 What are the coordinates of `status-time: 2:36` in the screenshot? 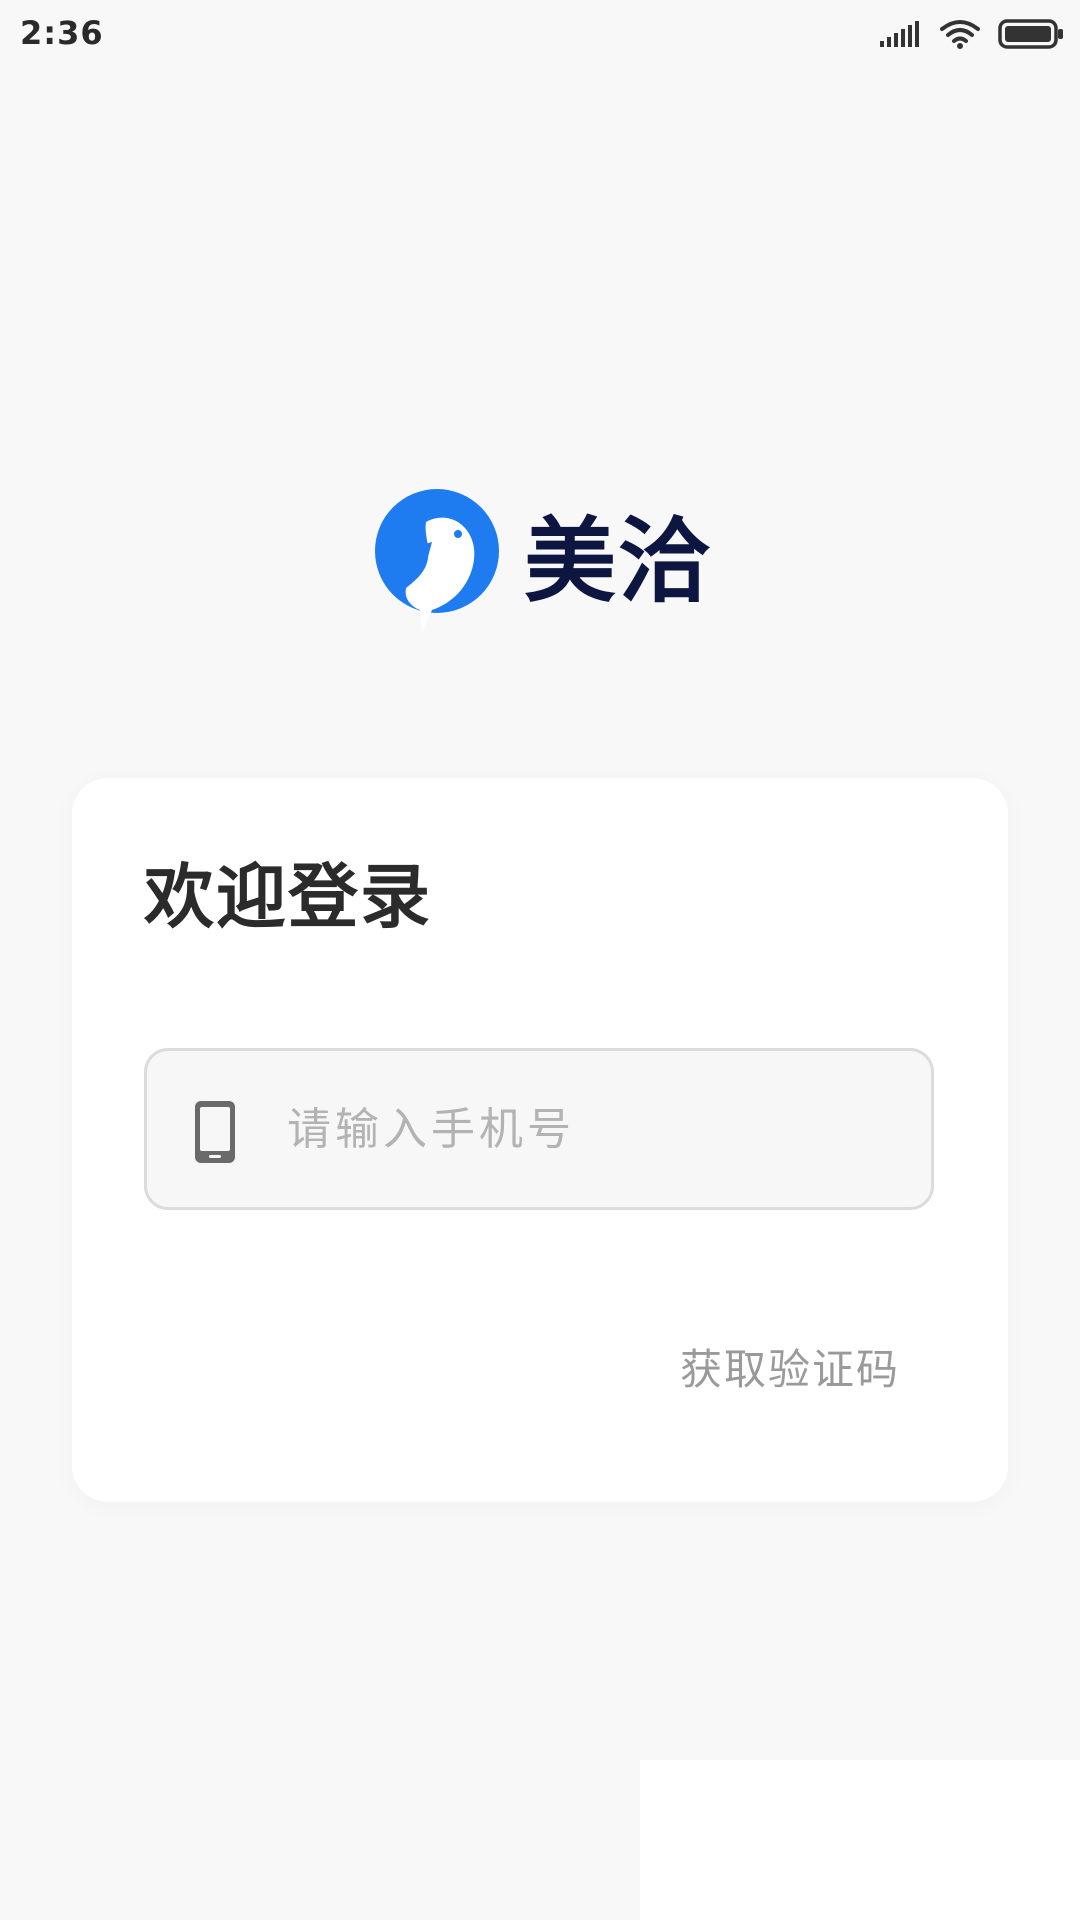 It's located at (62, 33).